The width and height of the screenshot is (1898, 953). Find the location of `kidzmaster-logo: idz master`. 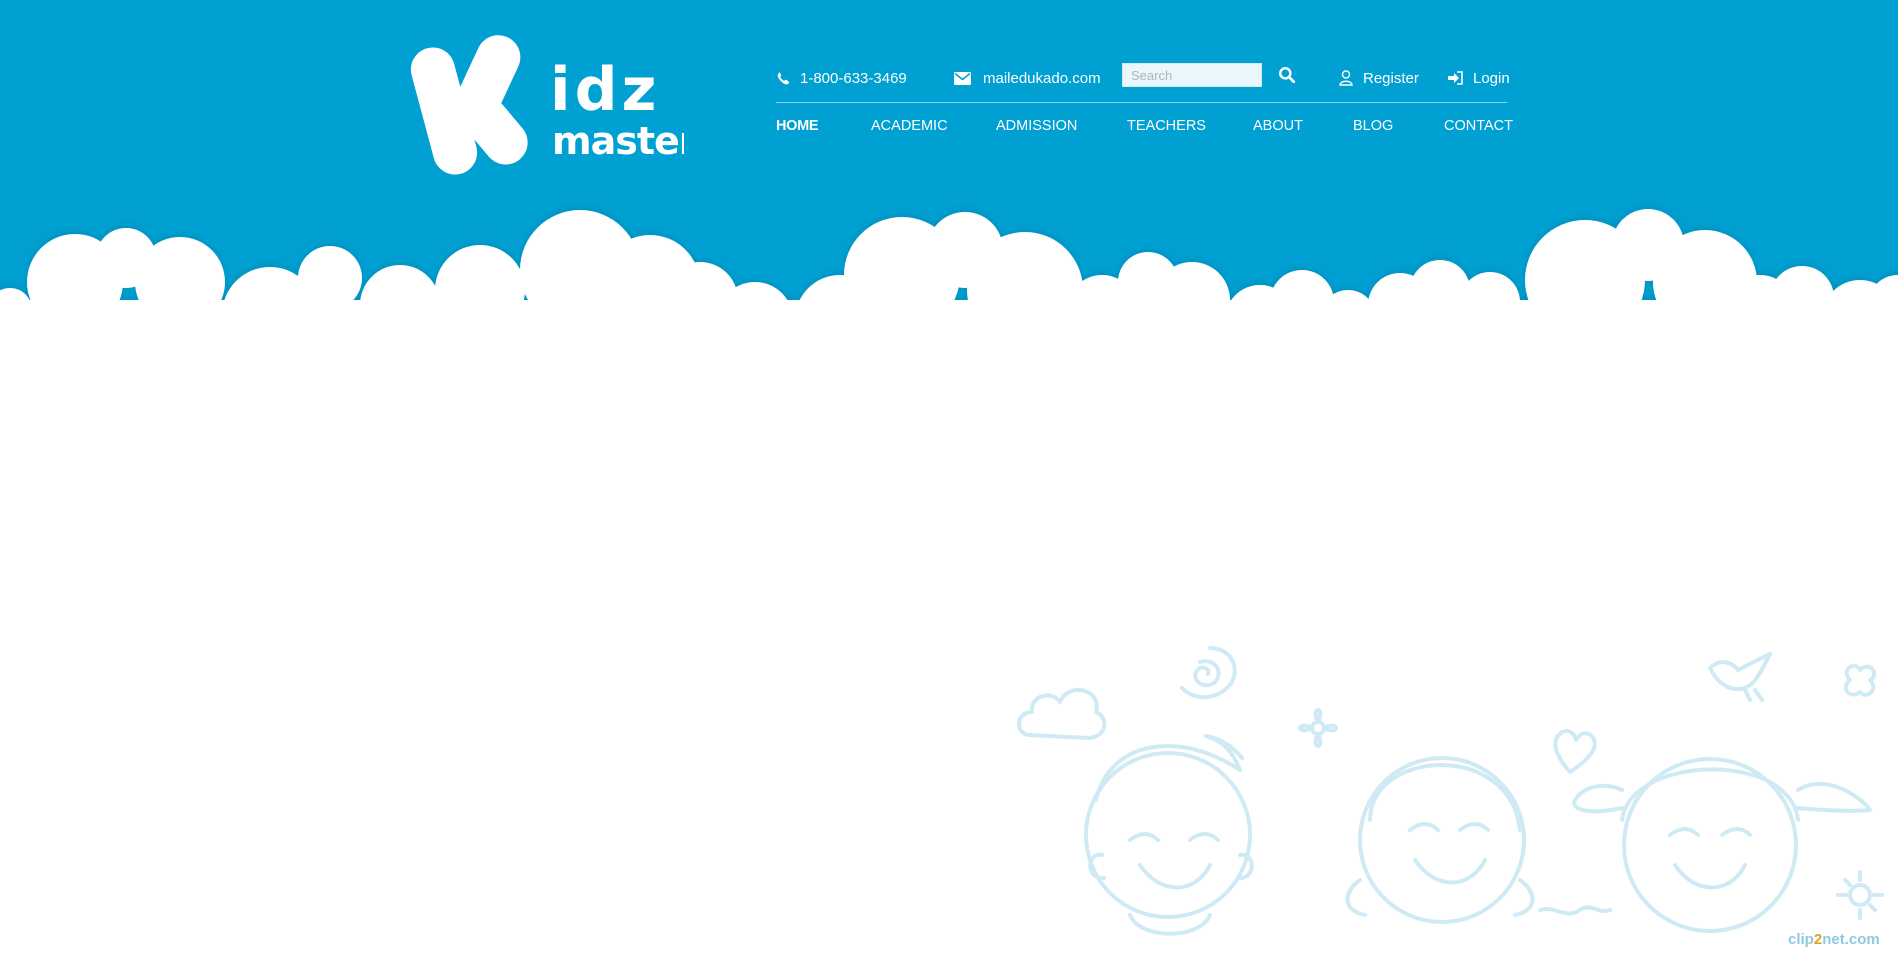

kidzmaster-logo: idz master is located at coordinates (544, 107).